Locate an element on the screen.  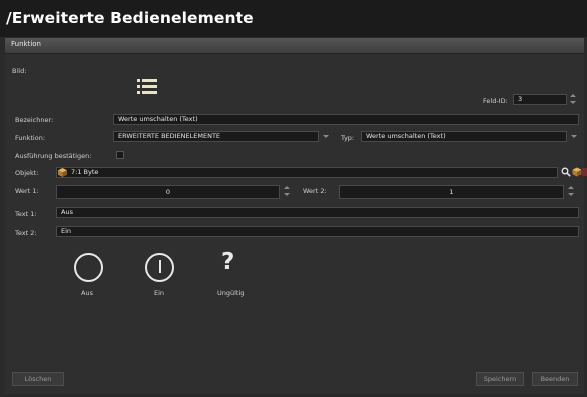
bezeichner-label: Bezeichner: is located at coordinates (34, 120).